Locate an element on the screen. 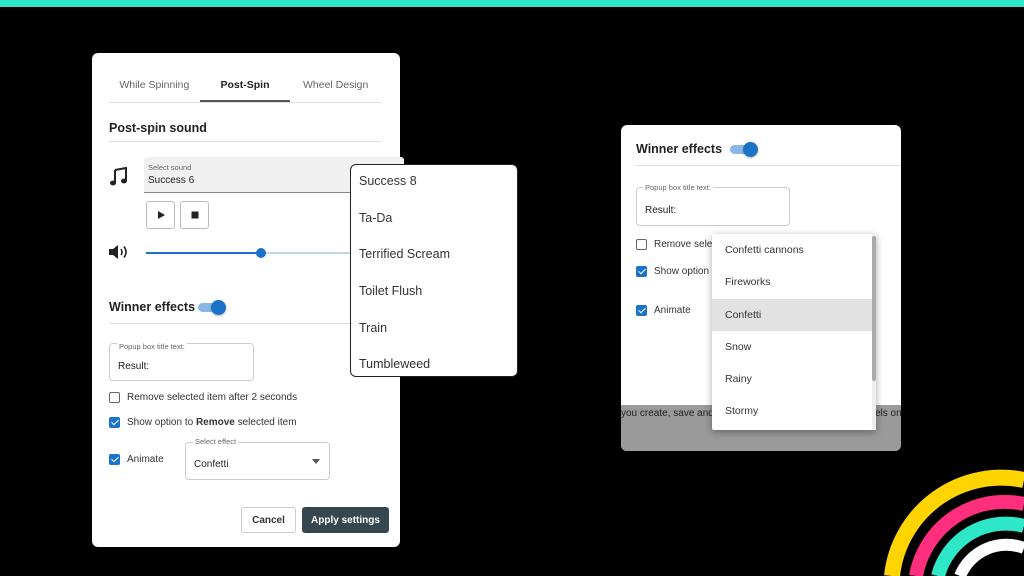 Image resolution: width=1024 pixels, height=576 pixels. stop-icon is located at coordinates (194, 215).